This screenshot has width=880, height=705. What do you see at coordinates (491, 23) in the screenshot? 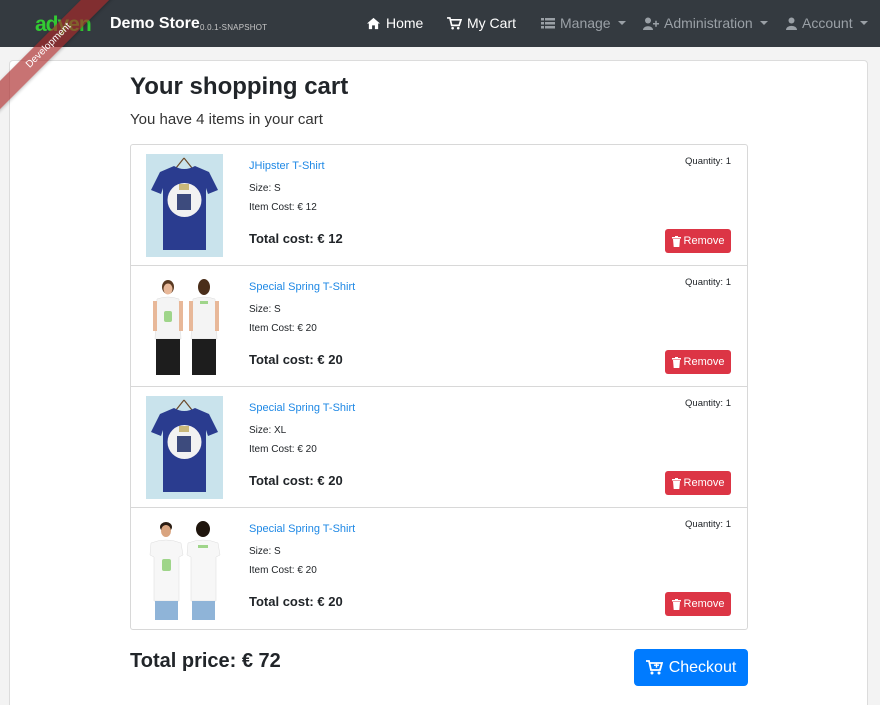
I see `nav-my-cart-label: My Cart` at bounding box center [491, 23].